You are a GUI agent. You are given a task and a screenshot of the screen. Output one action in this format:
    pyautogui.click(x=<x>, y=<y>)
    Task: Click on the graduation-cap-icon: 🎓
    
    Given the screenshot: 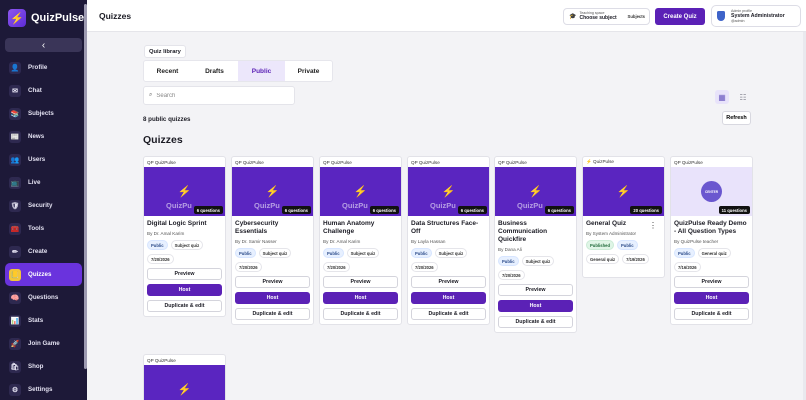 What is the action you would take?
    pyautogui.click(x=573, y=17)
    